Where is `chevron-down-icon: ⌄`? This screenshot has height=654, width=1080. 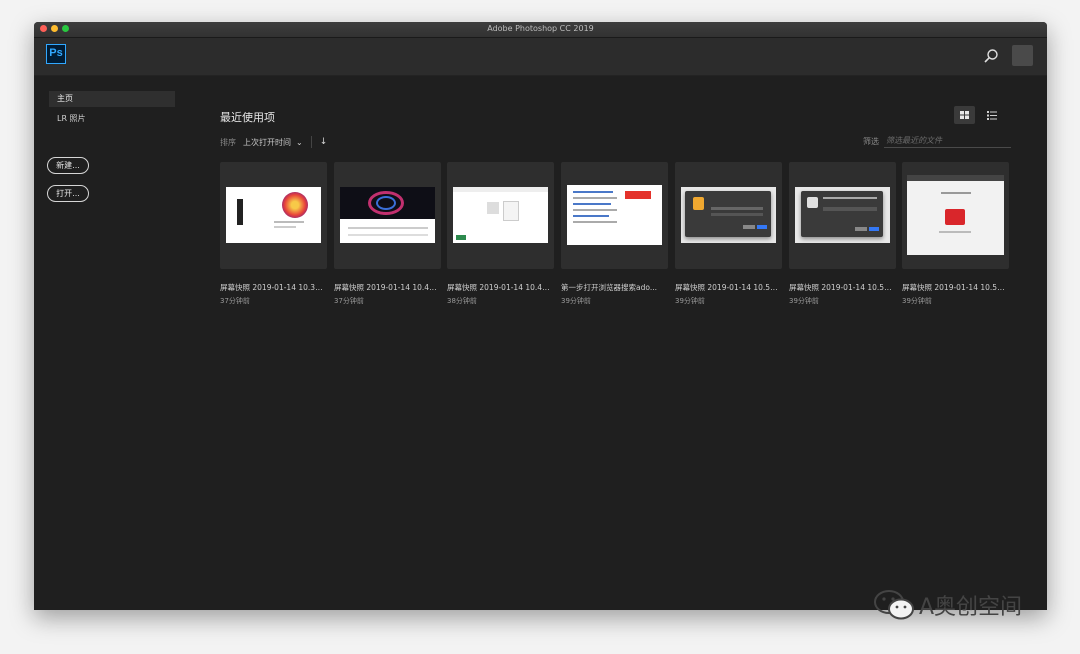 chevron-down-icon: ⌄ is located at coordinates (299, 142).